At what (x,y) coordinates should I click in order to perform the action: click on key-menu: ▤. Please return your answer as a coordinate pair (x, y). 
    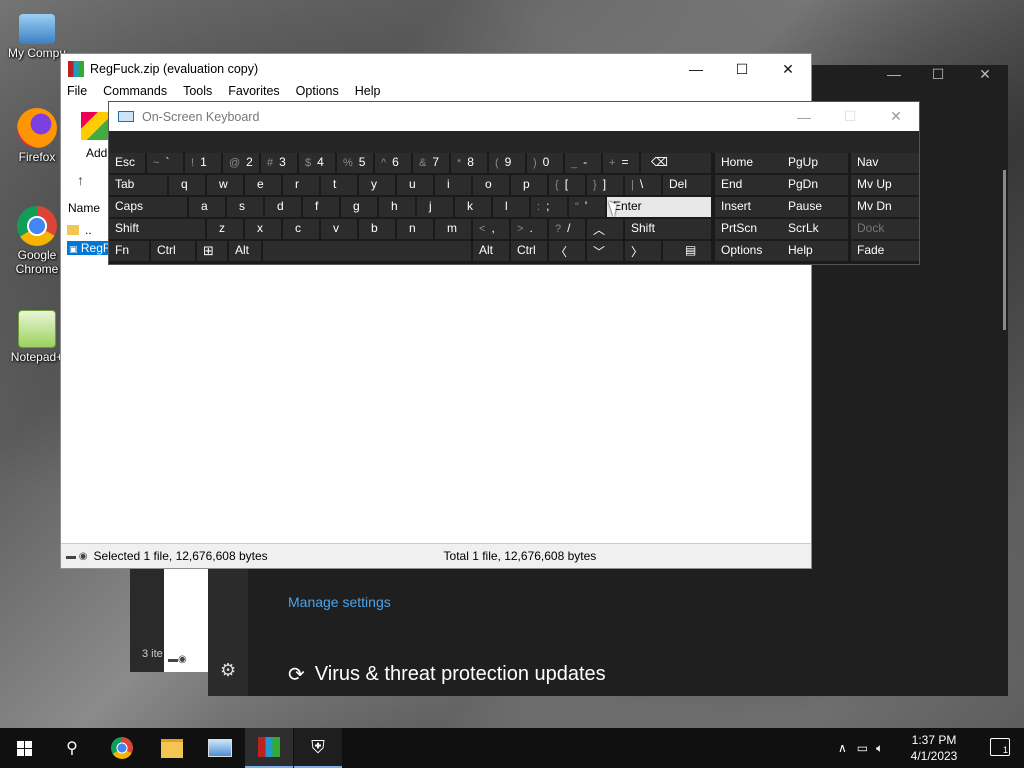
    Looking at the image, I should click on (687, 251).